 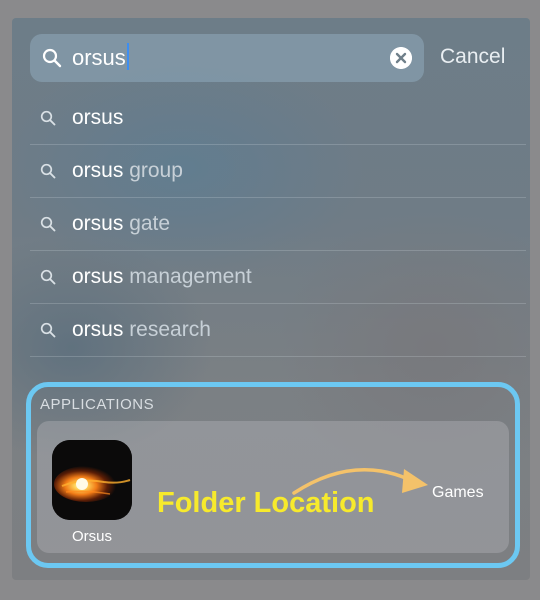 I want to click on suggestion-text: orsus, so click(x=97, y=118).